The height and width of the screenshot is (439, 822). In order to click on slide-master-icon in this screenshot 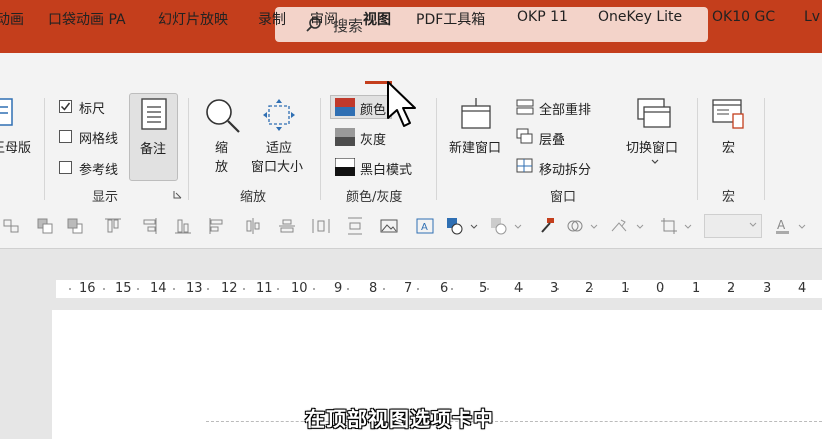, I will do `click(6, 112)`.